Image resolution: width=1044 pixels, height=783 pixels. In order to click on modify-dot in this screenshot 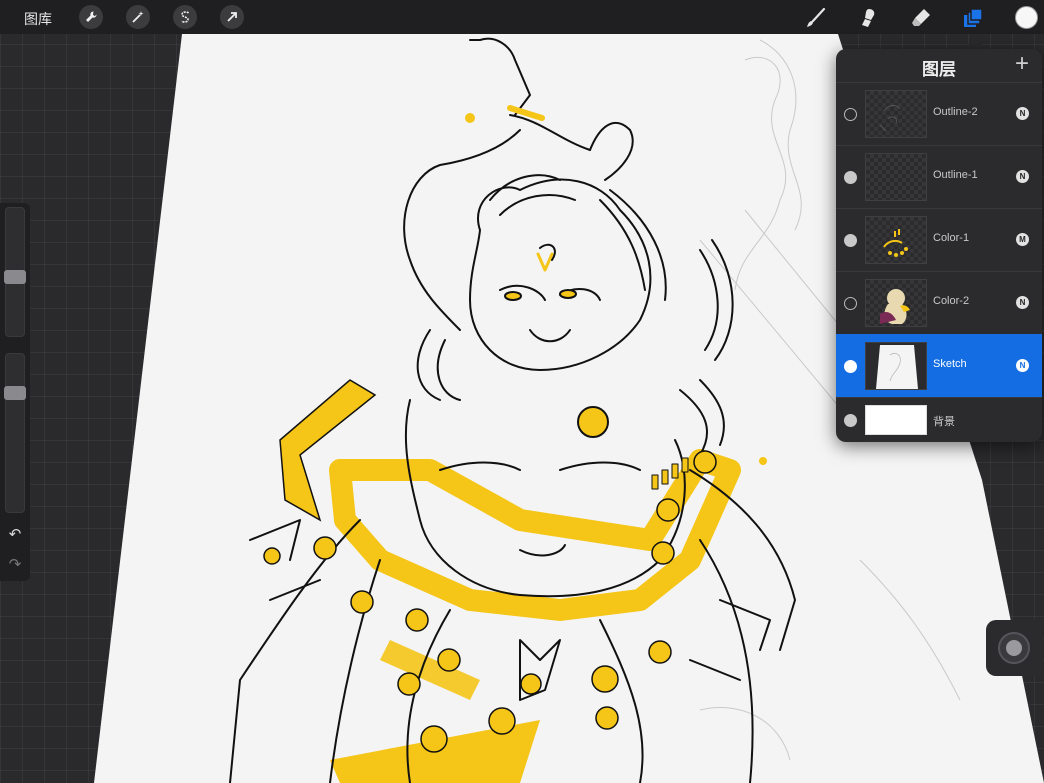, I will do `click(1014, 648)`.